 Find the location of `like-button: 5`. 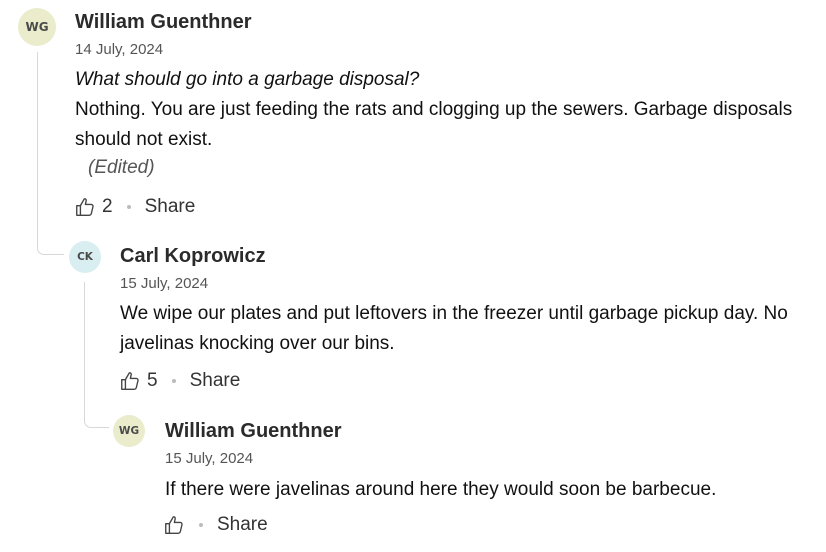

like-button: 5 is located at coordinates (138, 381).